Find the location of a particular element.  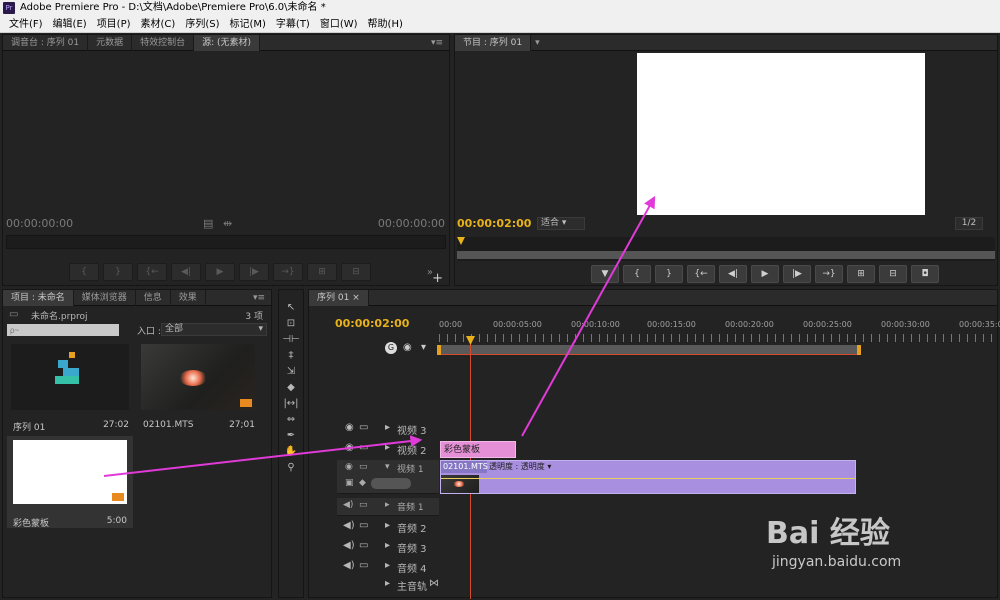

arrow-to-timeline is located at coordinates (263, 456).